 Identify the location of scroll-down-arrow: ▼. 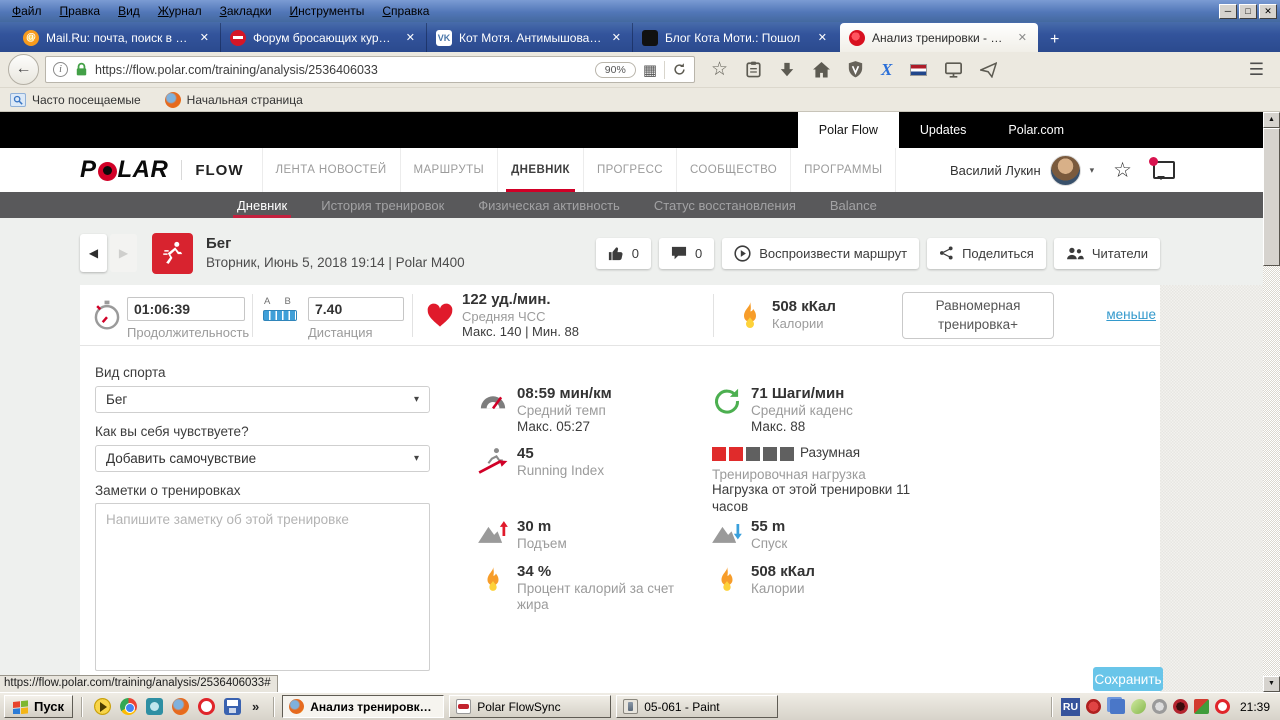
(1271, 684).